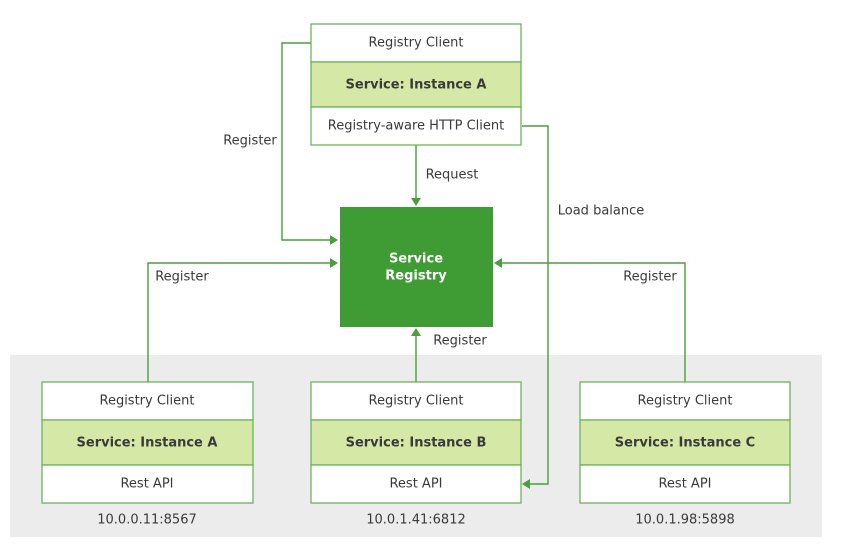  I want to click on address-label: 10.0.1.41:6812, so click(416, 520).